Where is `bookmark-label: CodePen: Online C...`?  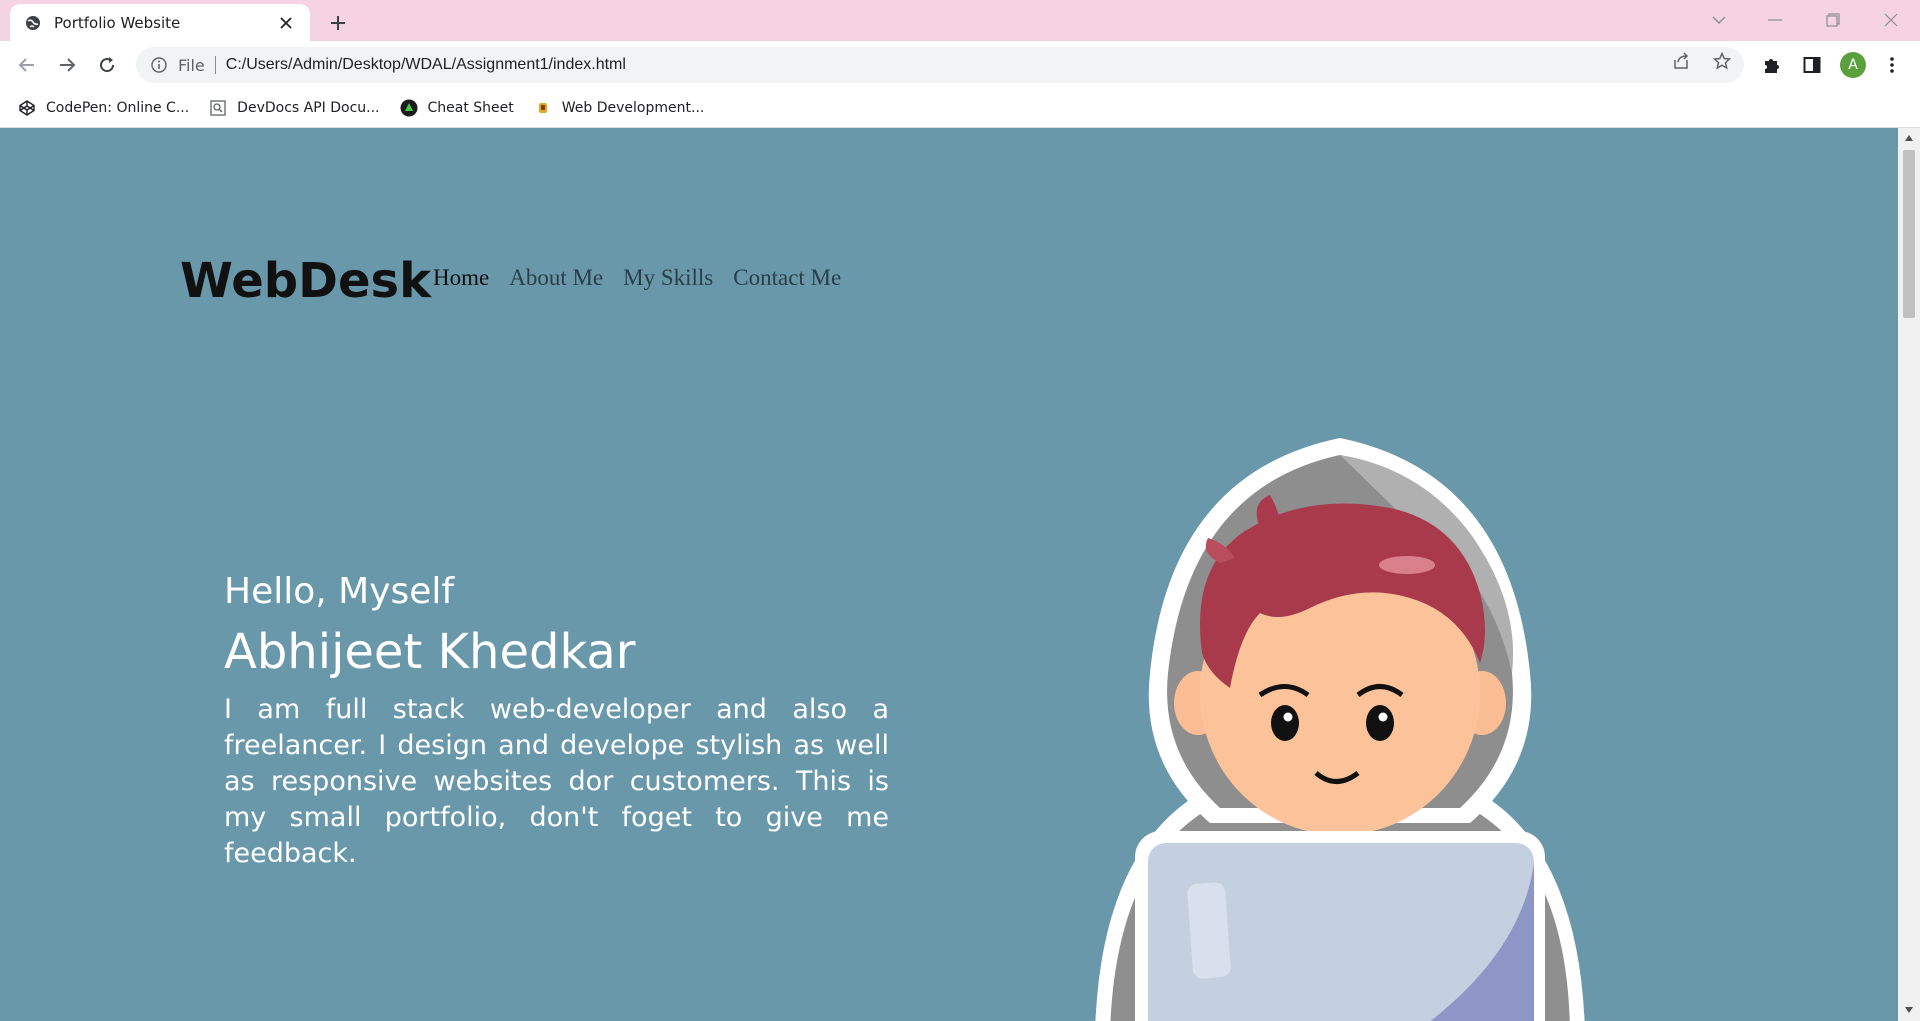 bookmark-label: CodePen: Online C... is located at coordinates (118, 108).